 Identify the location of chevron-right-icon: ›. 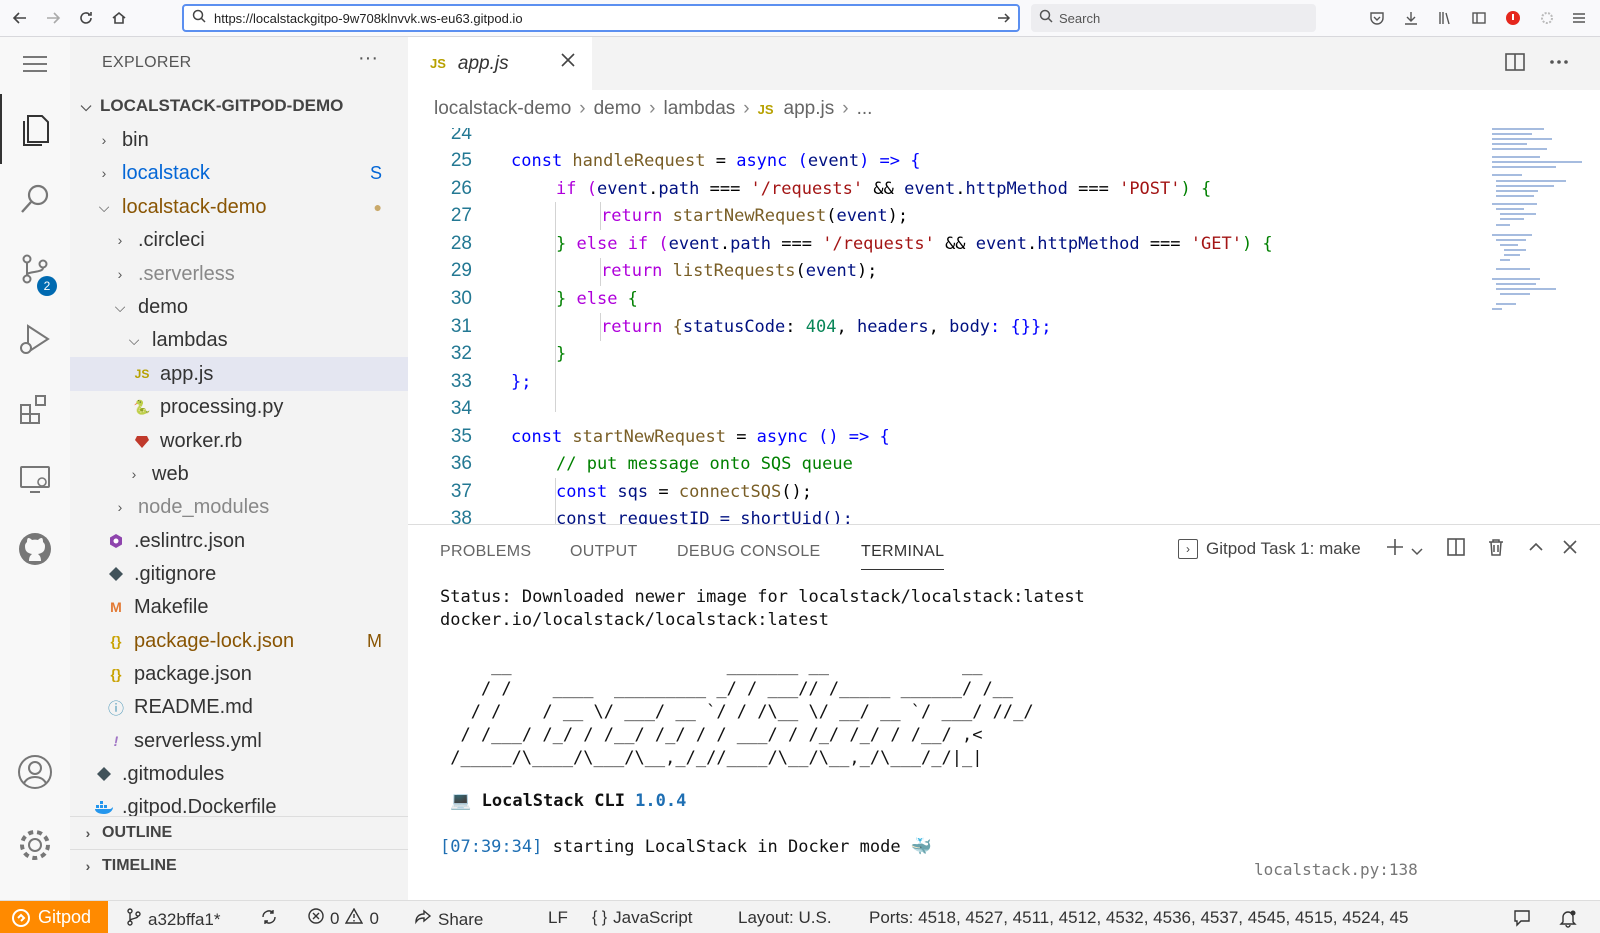
(104, 173).